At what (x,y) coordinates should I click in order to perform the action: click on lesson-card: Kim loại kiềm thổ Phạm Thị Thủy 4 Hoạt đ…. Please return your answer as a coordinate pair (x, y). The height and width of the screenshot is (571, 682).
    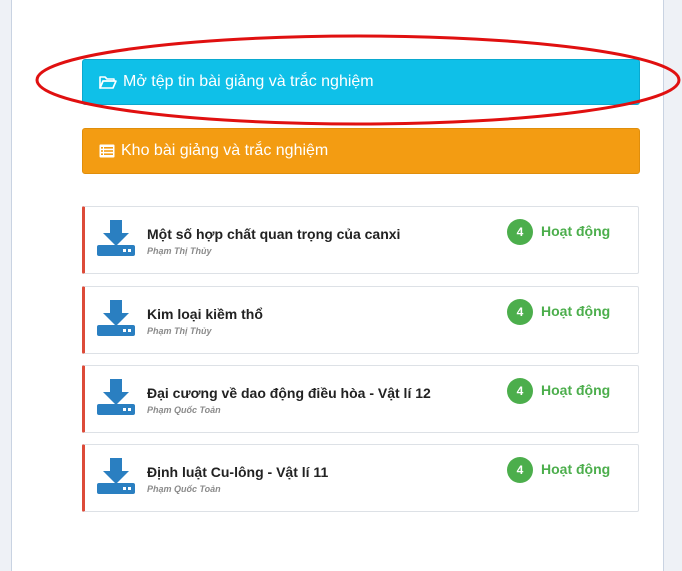
    Looking at the image, I should click on (360, 320).